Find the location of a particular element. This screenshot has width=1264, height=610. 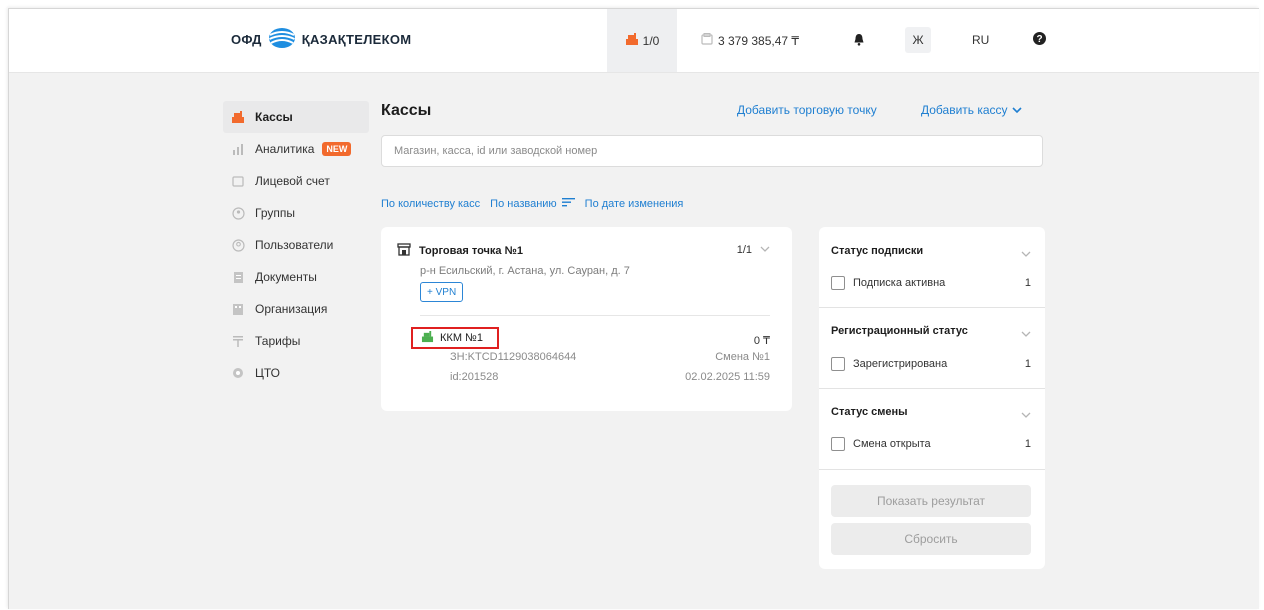

sort-by-name: По названию is located at coordinates (532, 203).